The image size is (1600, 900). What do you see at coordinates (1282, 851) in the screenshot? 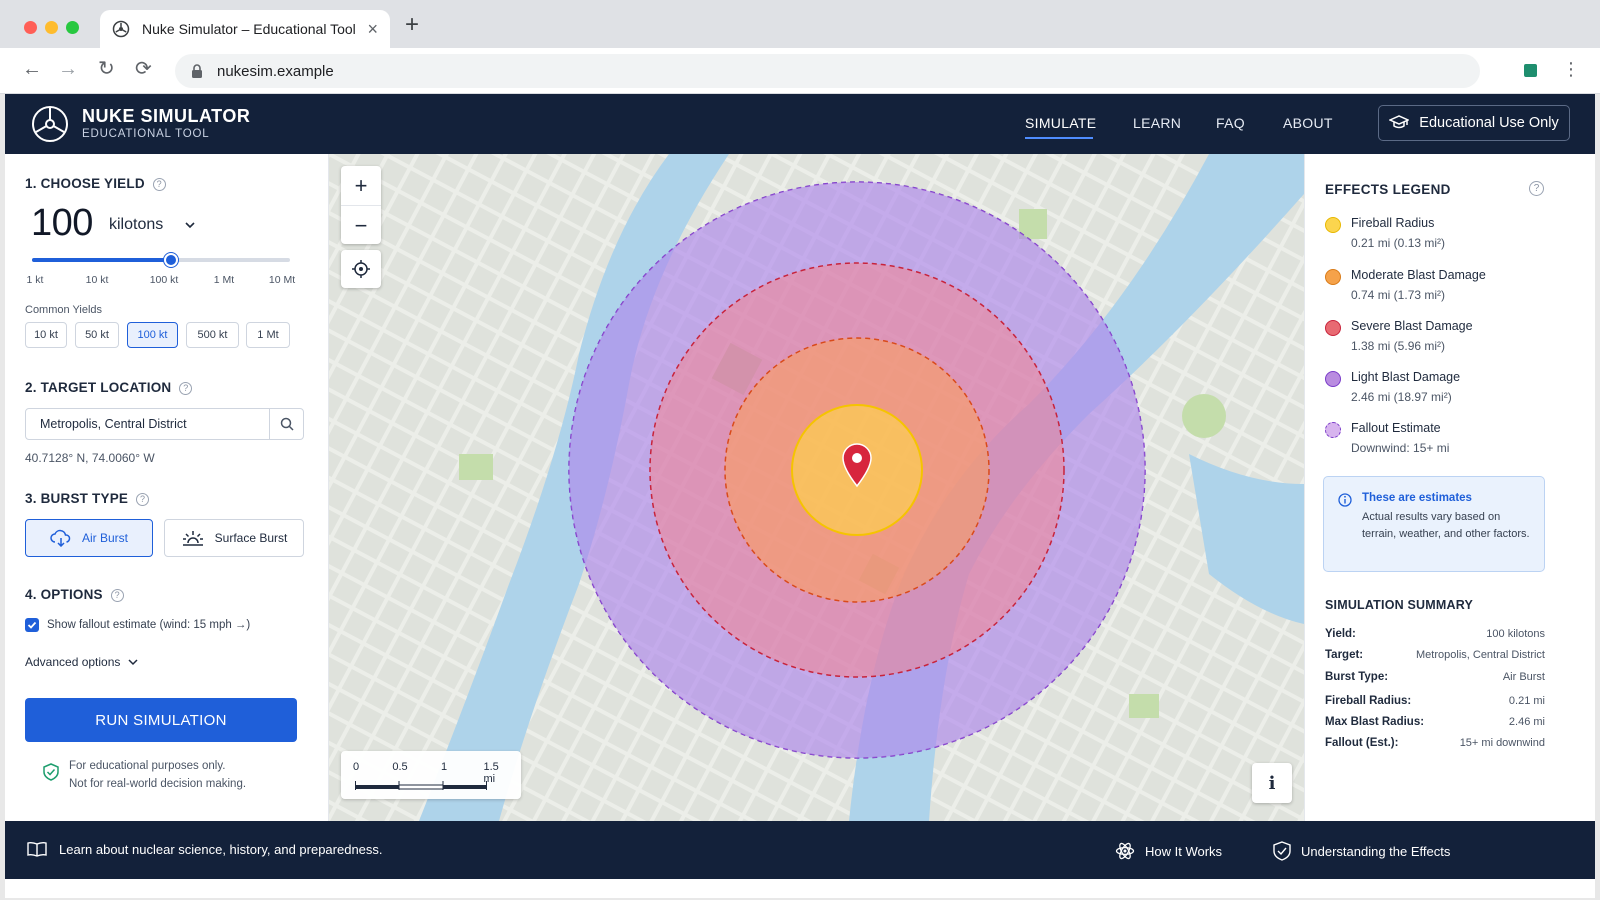
I see `shield-check-icon` at bounding box center [1282, 851].